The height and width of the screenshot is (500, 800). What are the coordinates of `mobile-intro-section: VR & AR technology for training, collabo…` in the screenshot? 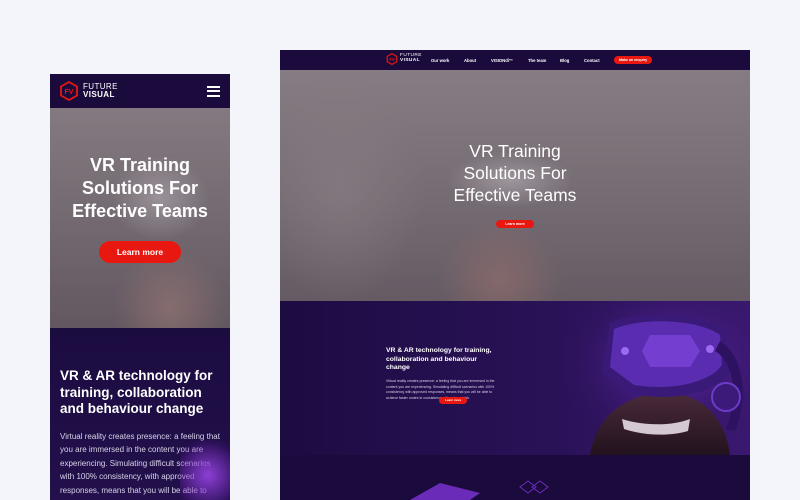 It's located at (140, 414).